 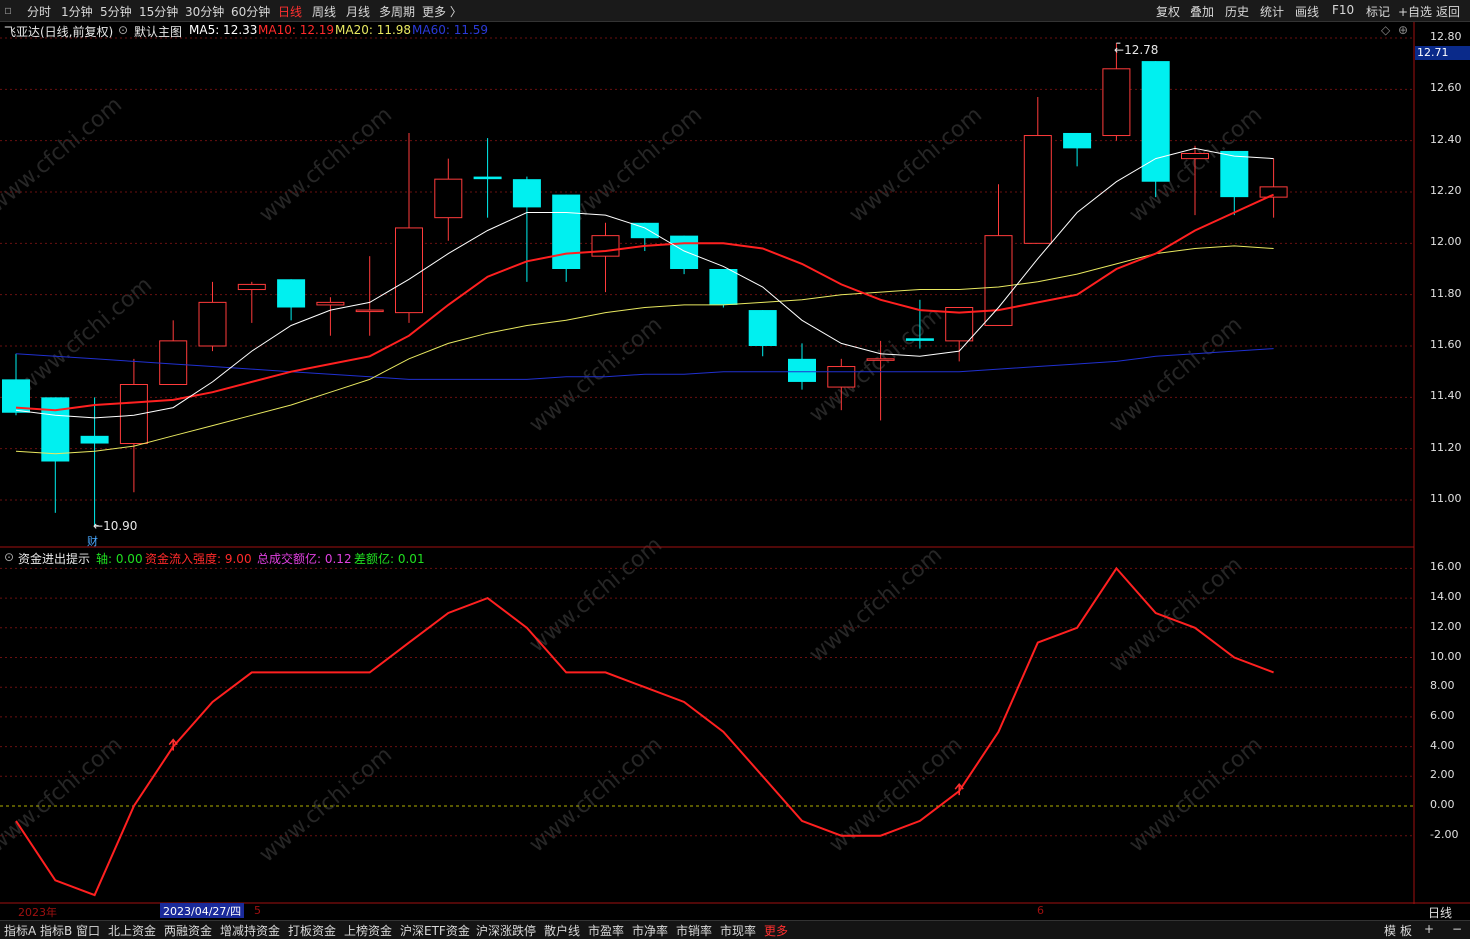 I want to click on period-label: 日线, so click(x=1440, y=913).